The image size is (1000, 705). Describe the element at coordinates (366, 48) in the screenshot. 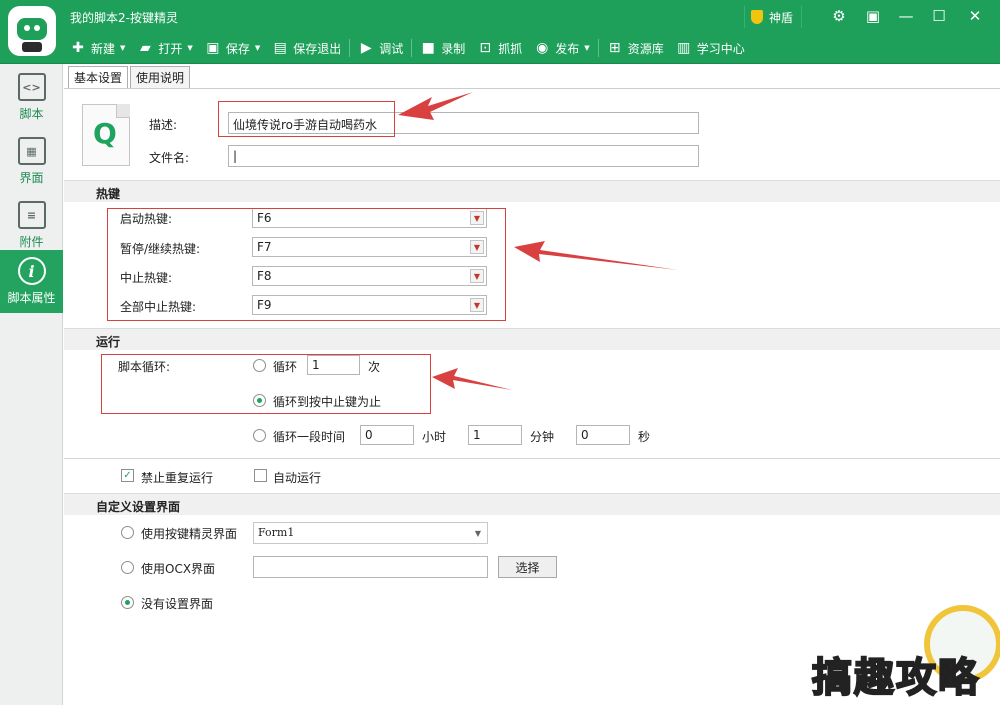

I see `play-icon: ▶` at that location.